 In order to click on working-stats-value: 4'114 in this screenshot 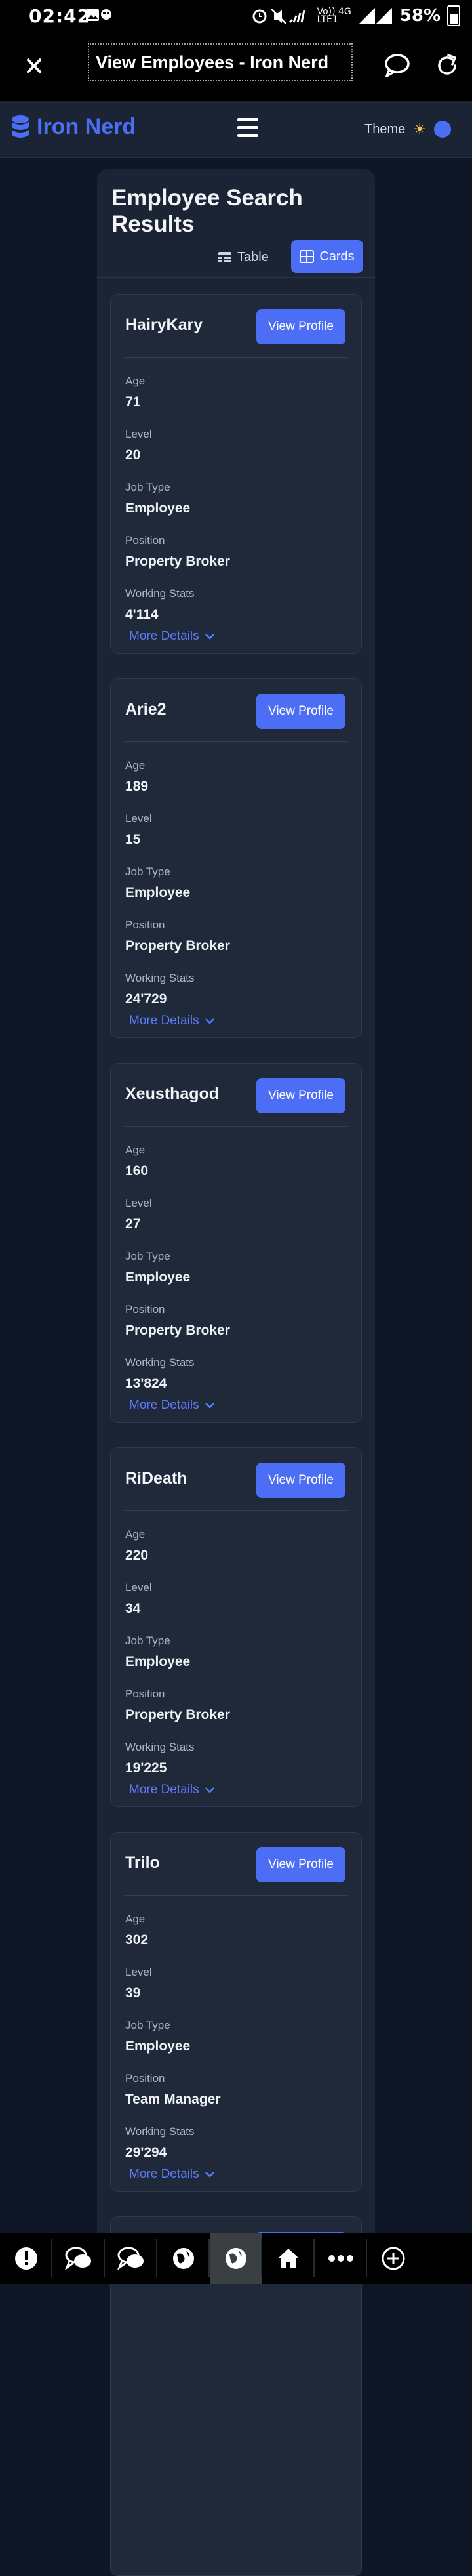, I will do `click(142, 614)`.